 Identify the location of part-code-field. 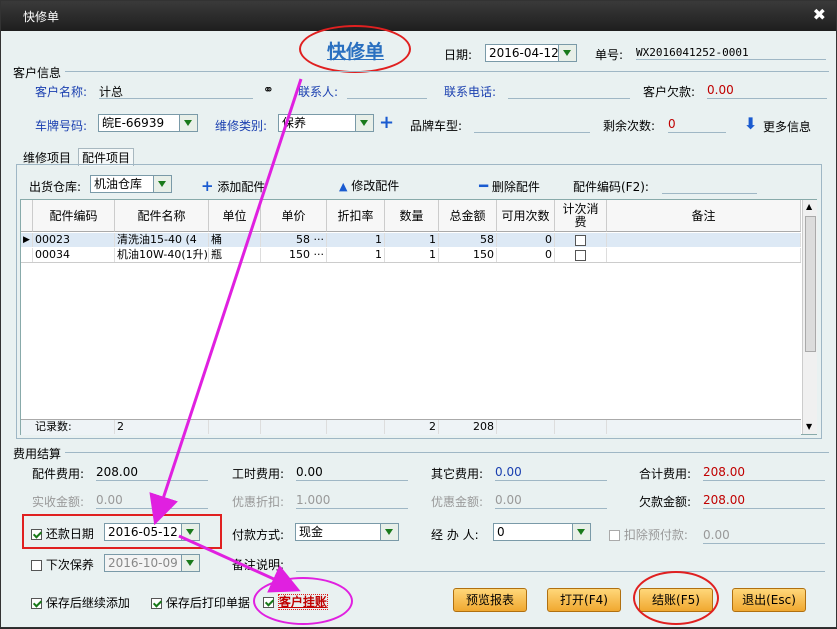
(709, 186).